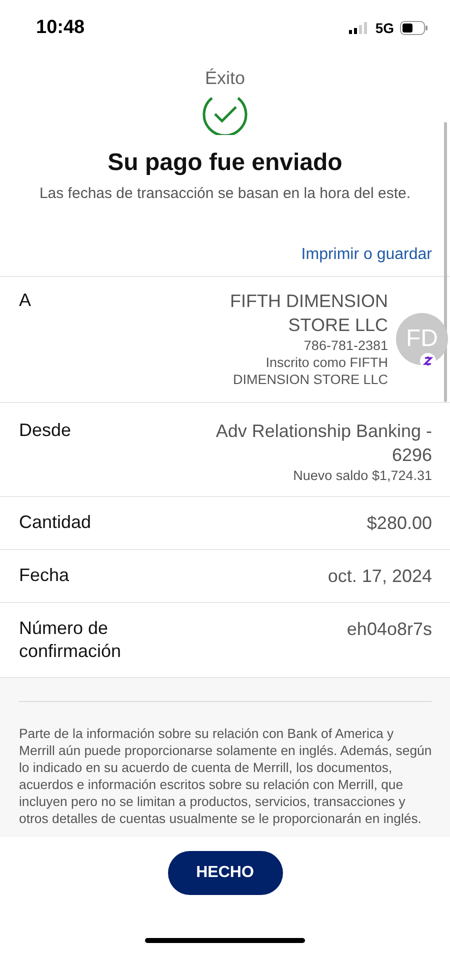 This screenshot has height=975, width=450. I want to click on detail-value: FIFTH DIMENSION STORE LLC, so click(308, 313).